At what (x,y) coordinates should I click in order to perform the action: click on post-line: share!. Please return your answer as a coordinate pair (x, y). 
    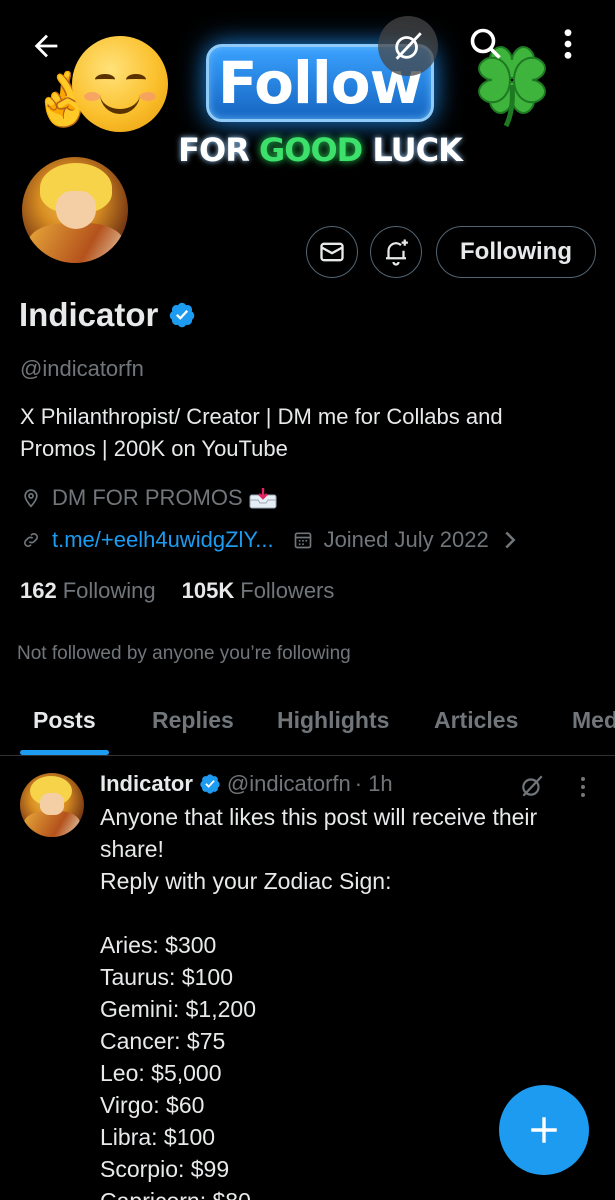
    Looking at the image, I should click on (132, 849).